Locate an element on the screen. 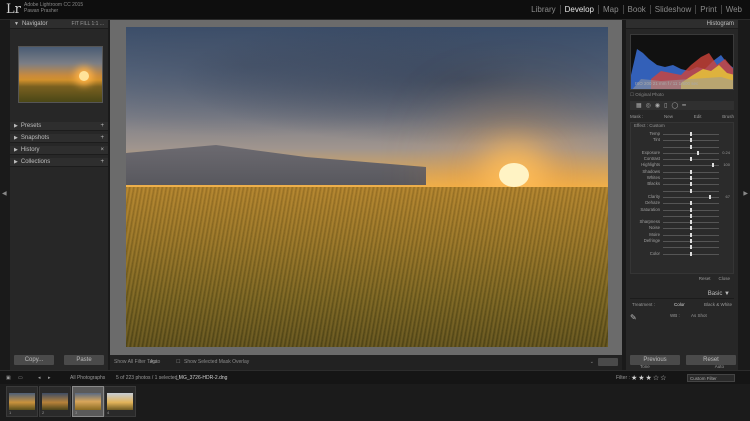  module-book: Book is located at coordinates (637, 9).